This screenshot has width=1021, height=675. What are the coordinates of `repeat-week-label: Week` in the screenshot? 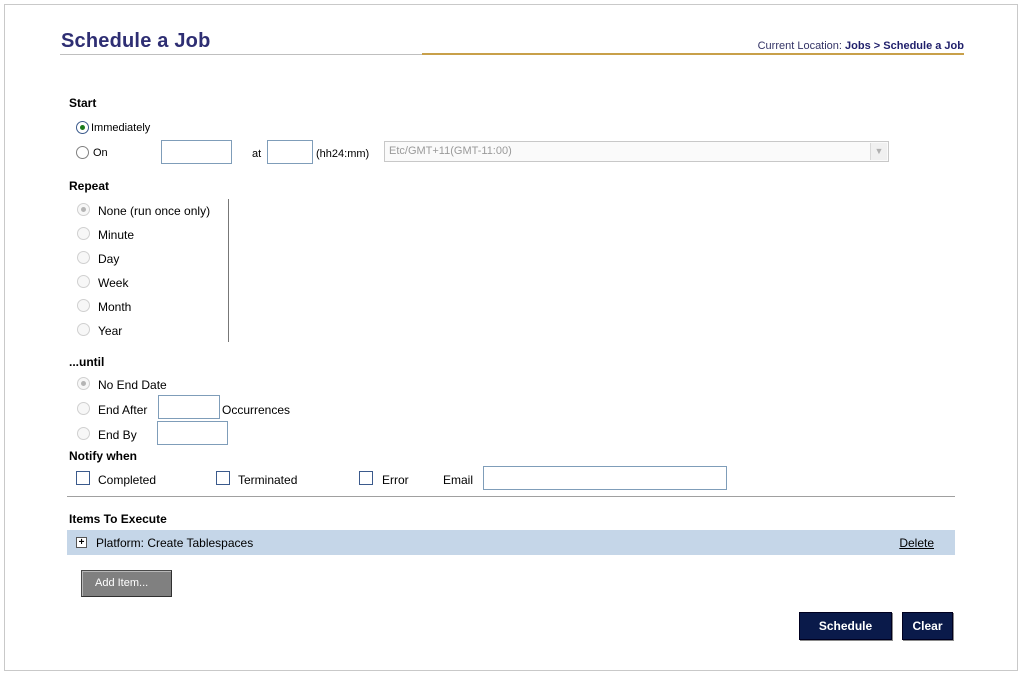 It's located at (113, 283).